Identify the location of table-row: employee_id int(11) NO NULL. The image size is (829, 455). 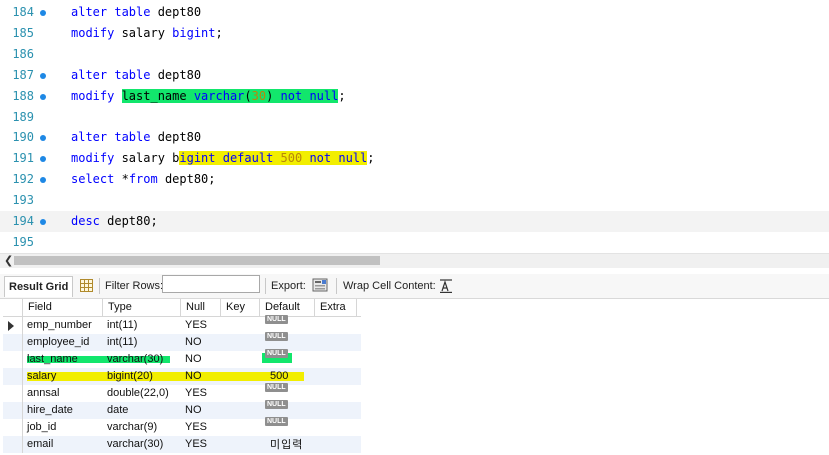
(182, 341).